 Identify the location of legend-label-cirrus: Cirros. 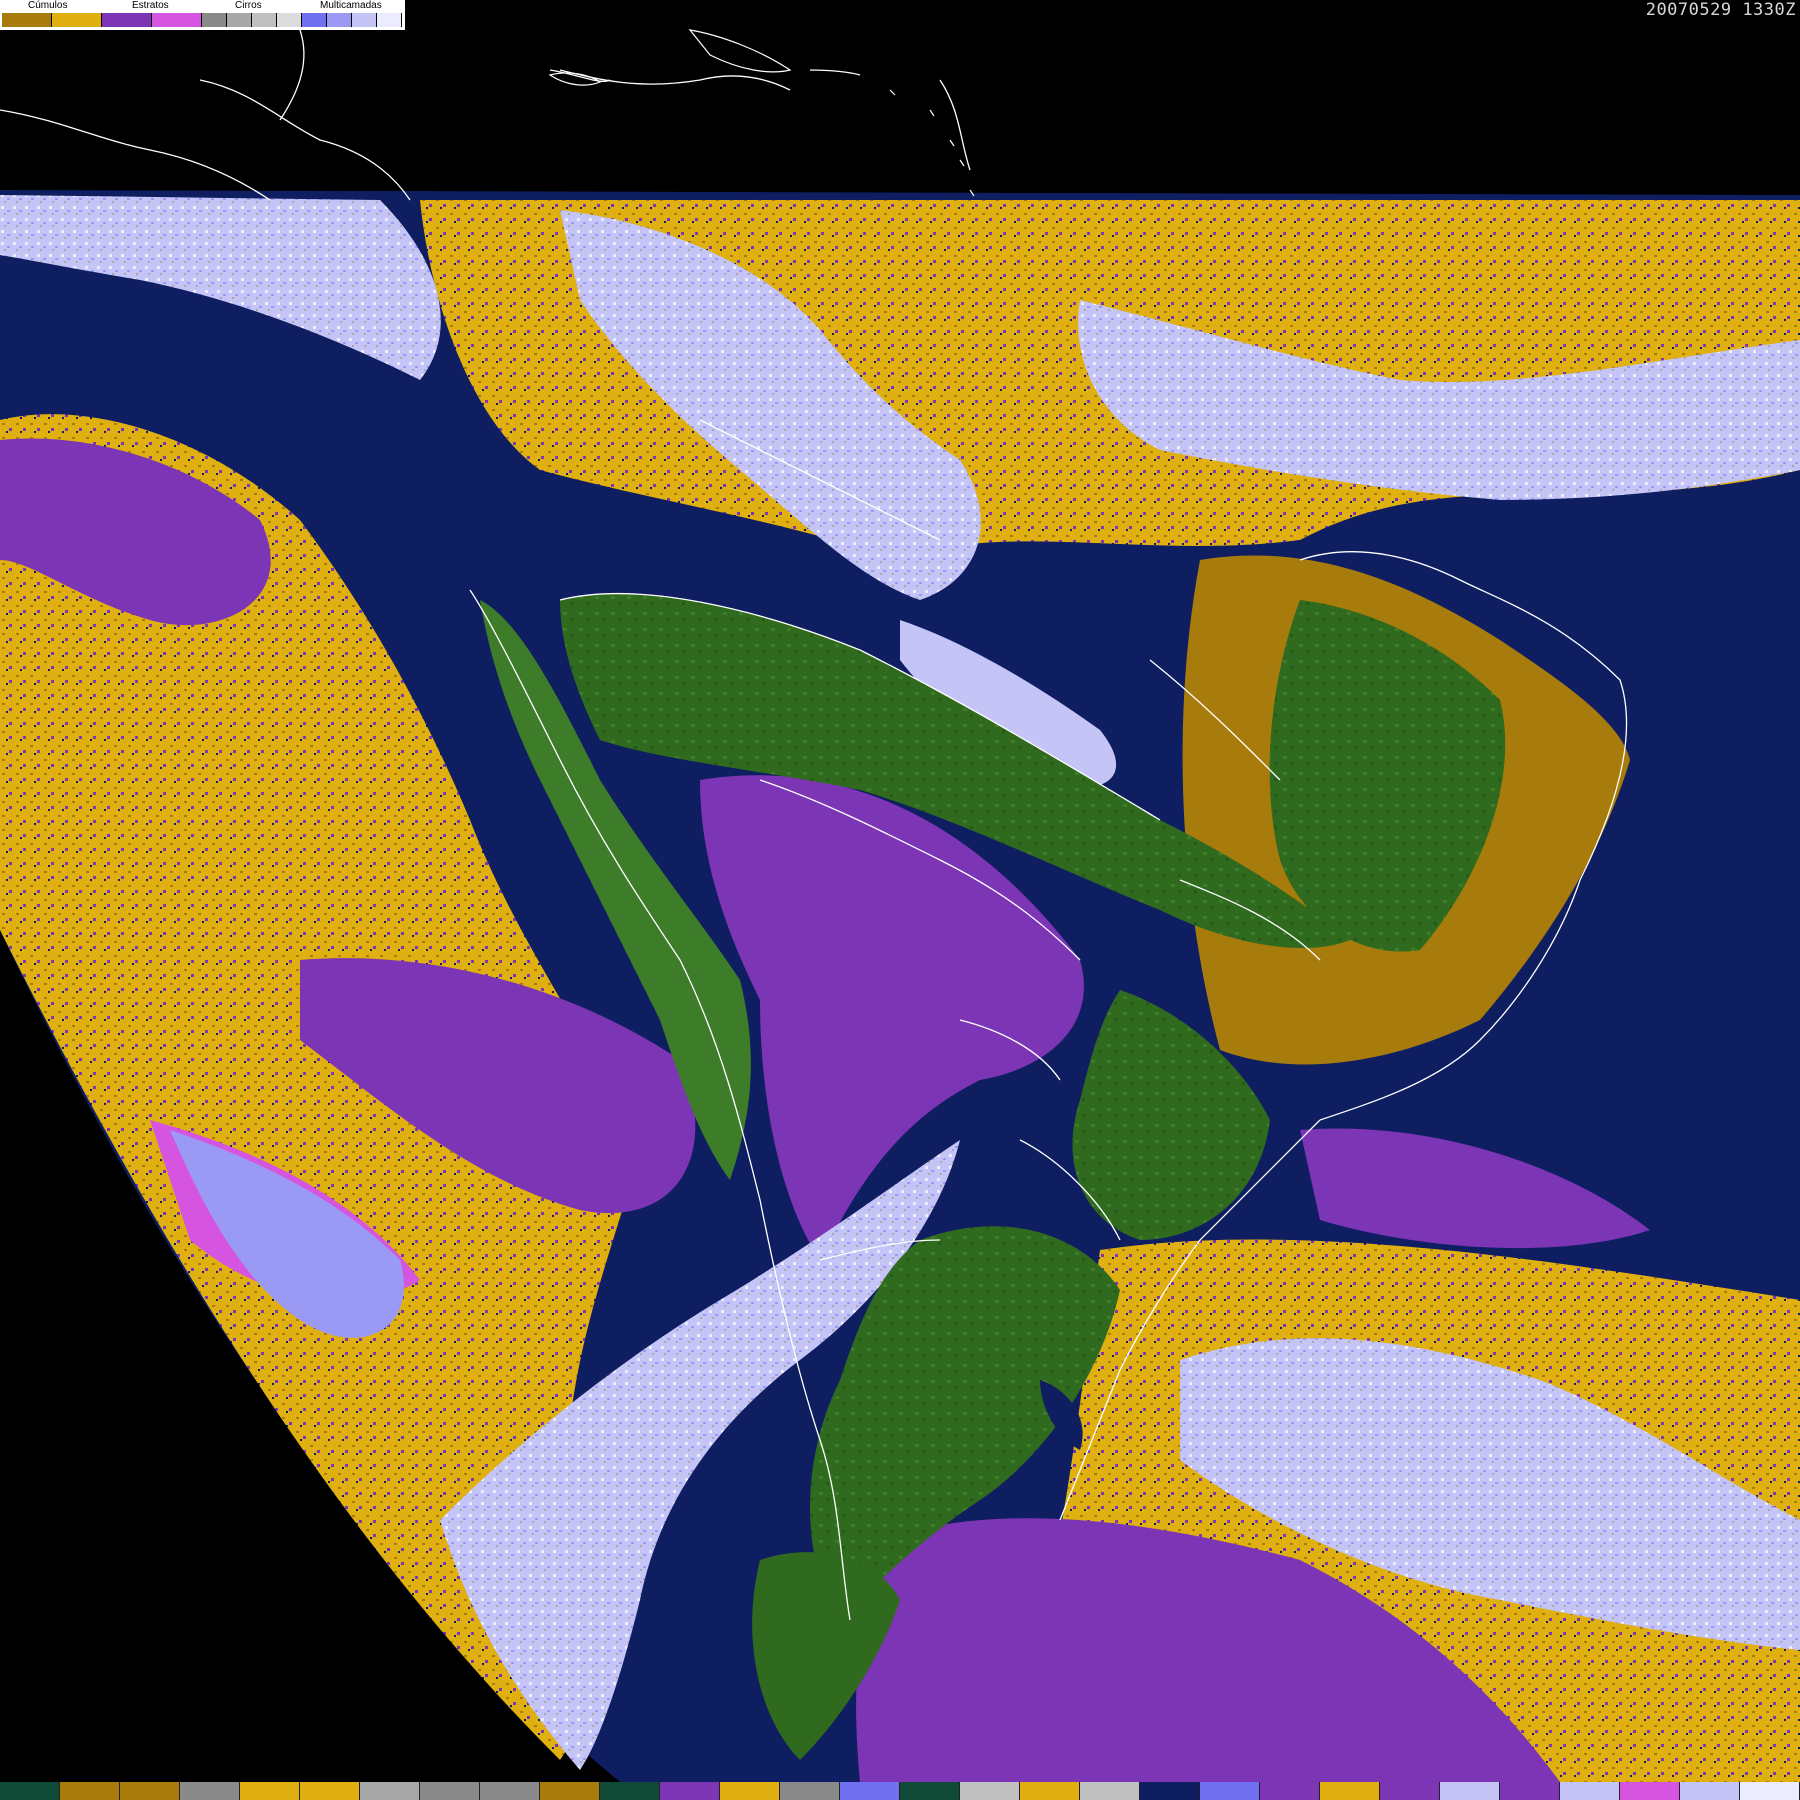
(248, 5).